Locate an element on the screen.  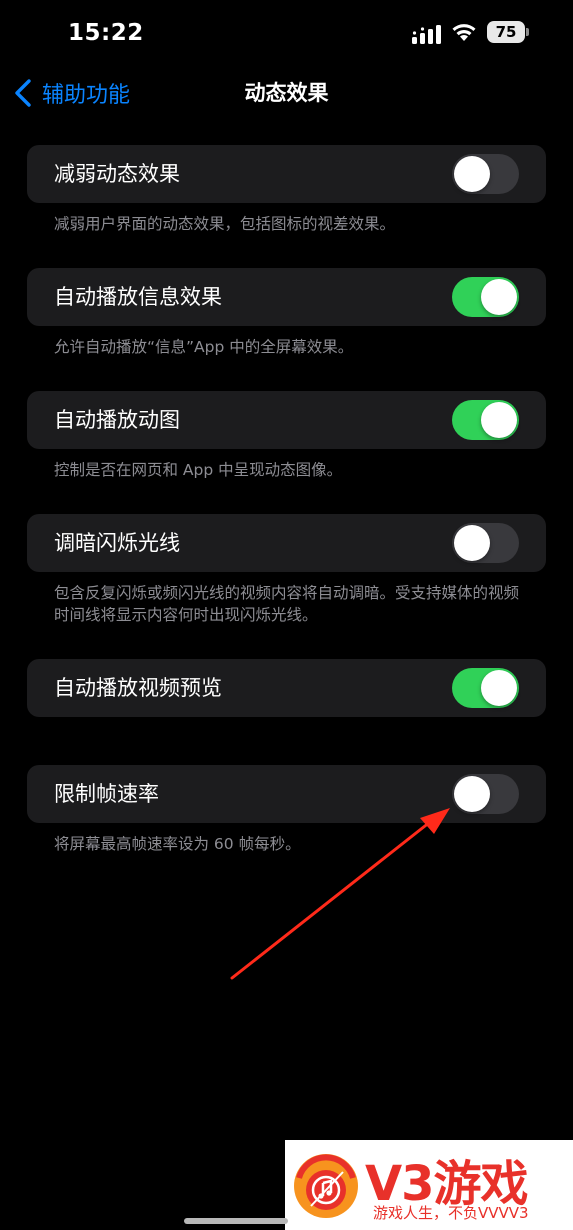
dim-flashing-lights-toggle is located at coordinates (485, 543).